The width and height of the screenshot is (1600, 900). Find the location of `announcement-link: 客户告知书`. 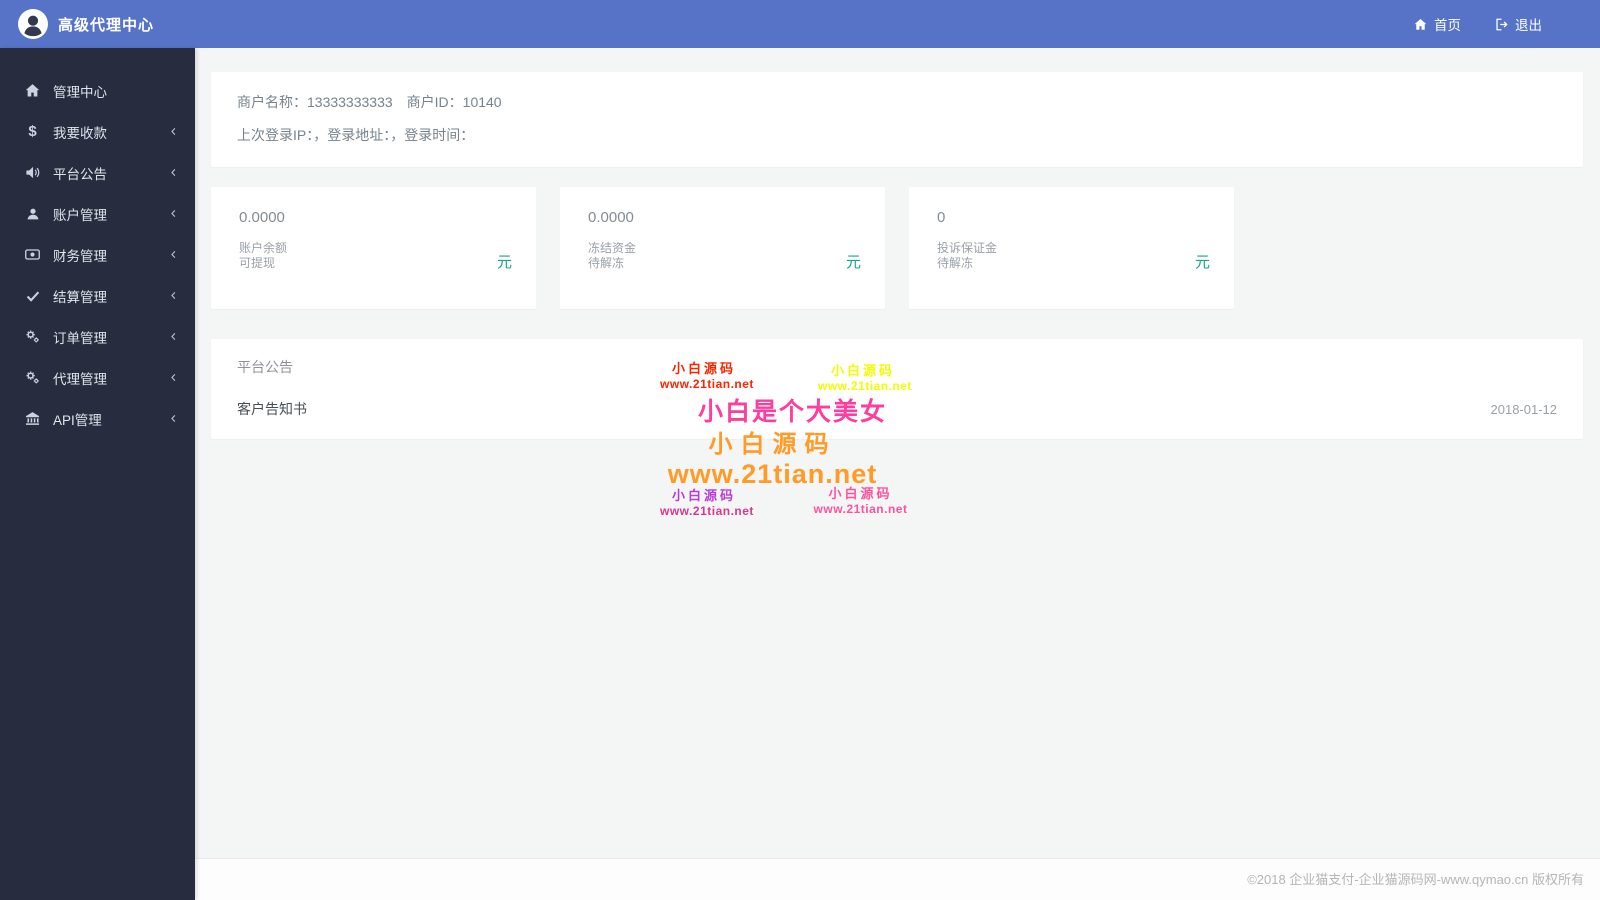

announcement-link: 客户告知书 is located at coordinates (272, 409).